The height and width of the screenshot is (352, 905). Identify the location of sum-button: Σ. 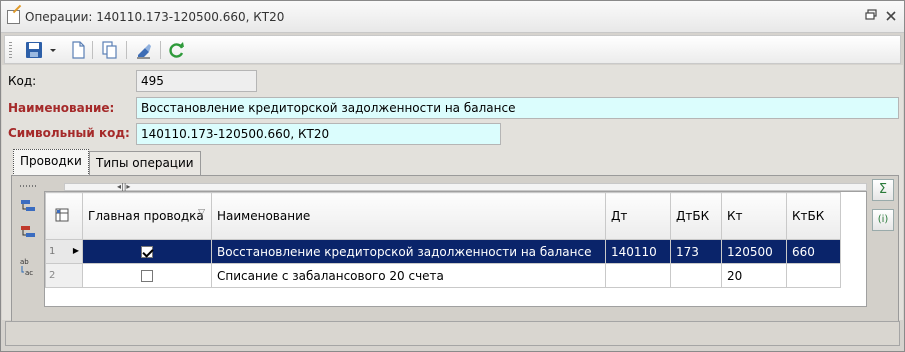
(883, 190).